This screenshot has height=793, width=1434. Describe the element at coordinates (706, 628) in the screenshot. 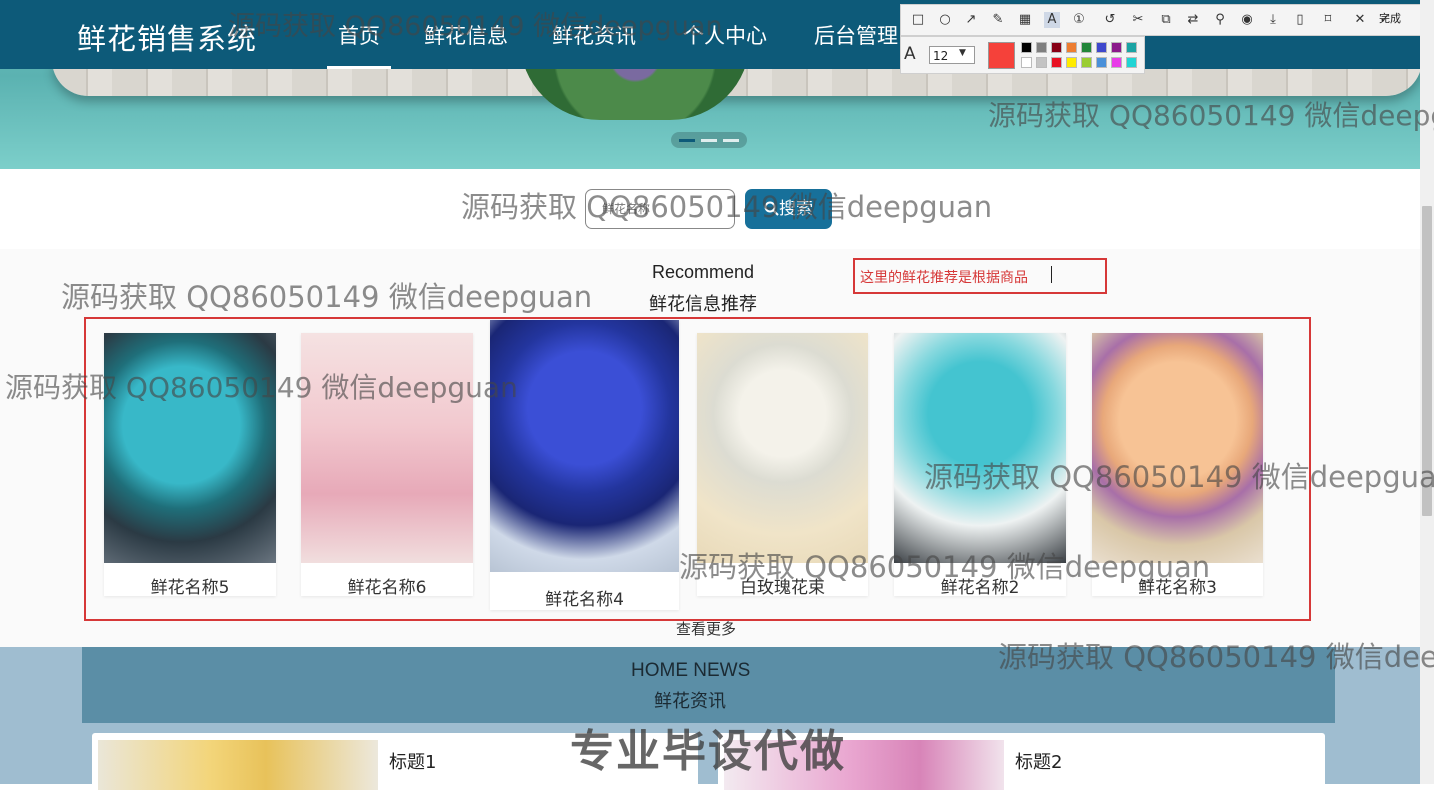

I see `view-more-link: 查看更多` at that location.